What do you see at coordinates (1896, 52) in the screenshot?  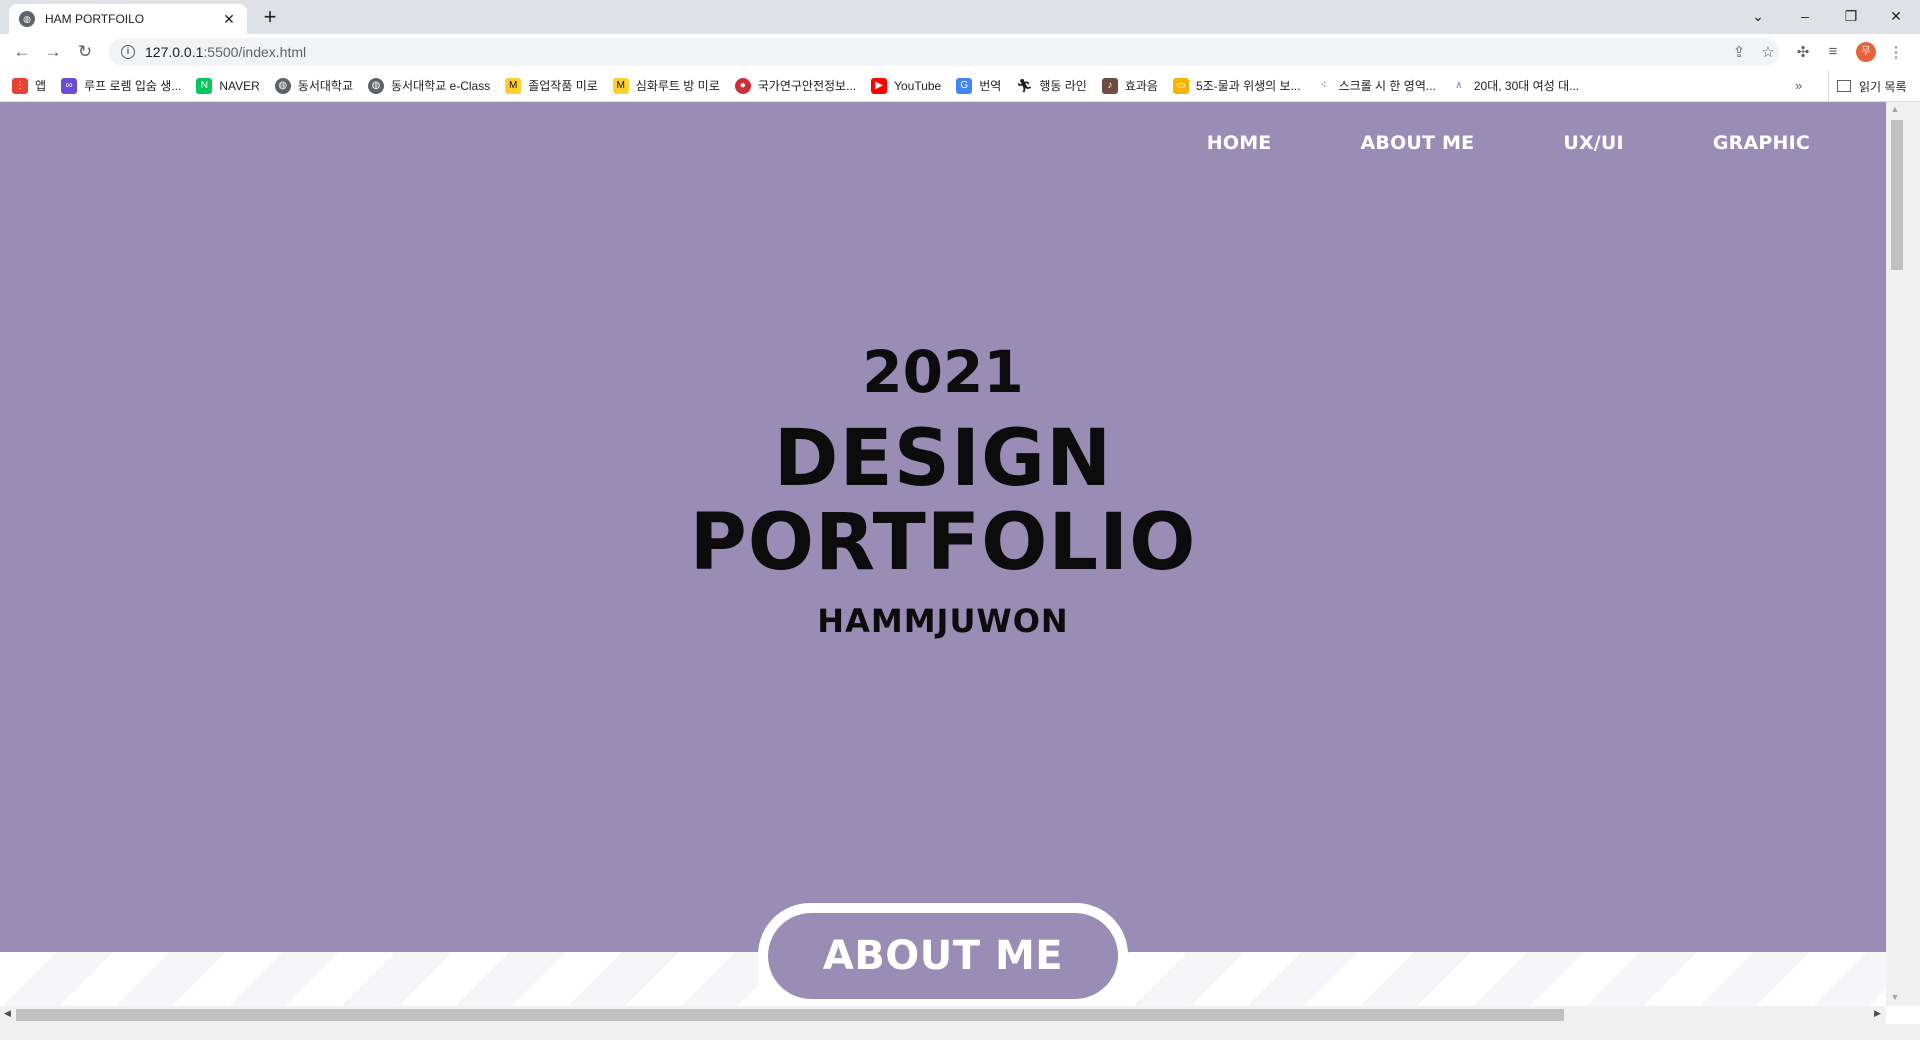 I see `menu-kebab-icon: ⋮` at bounding box center [1896, 52].